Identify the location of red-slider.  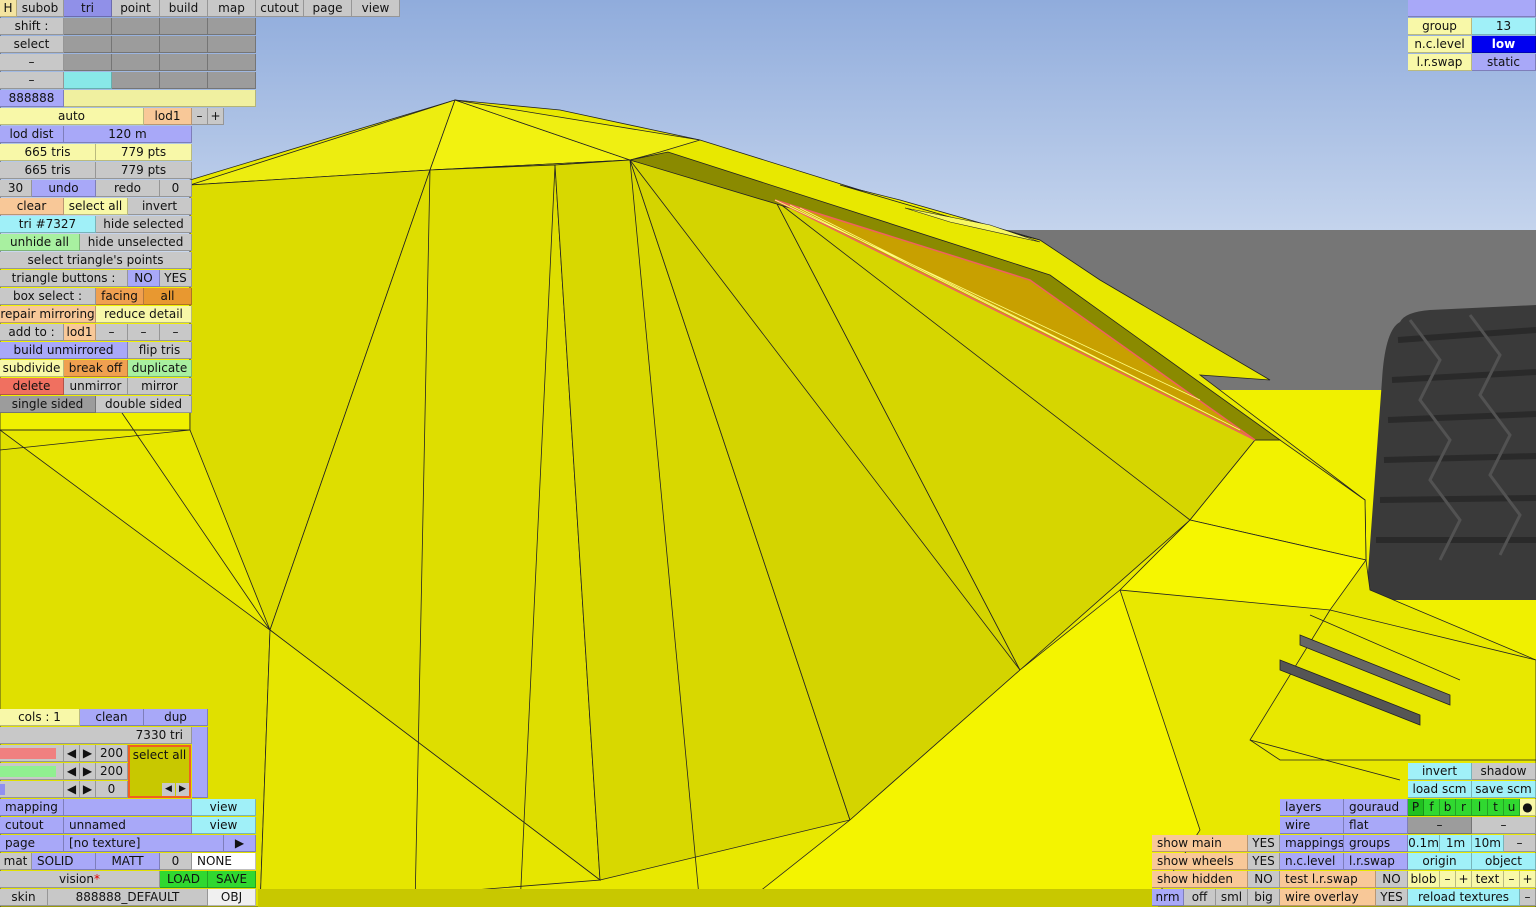
(32, 753).